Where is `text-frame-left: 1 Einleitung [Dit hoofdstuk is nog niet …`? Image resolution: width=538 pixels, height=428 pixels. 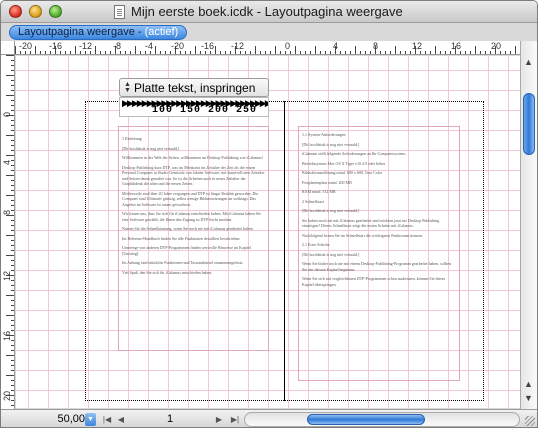
text-frame-left: 1 Einleitung [Dit hoofdstuk is nog niet … is located at coordinates (193, 238).